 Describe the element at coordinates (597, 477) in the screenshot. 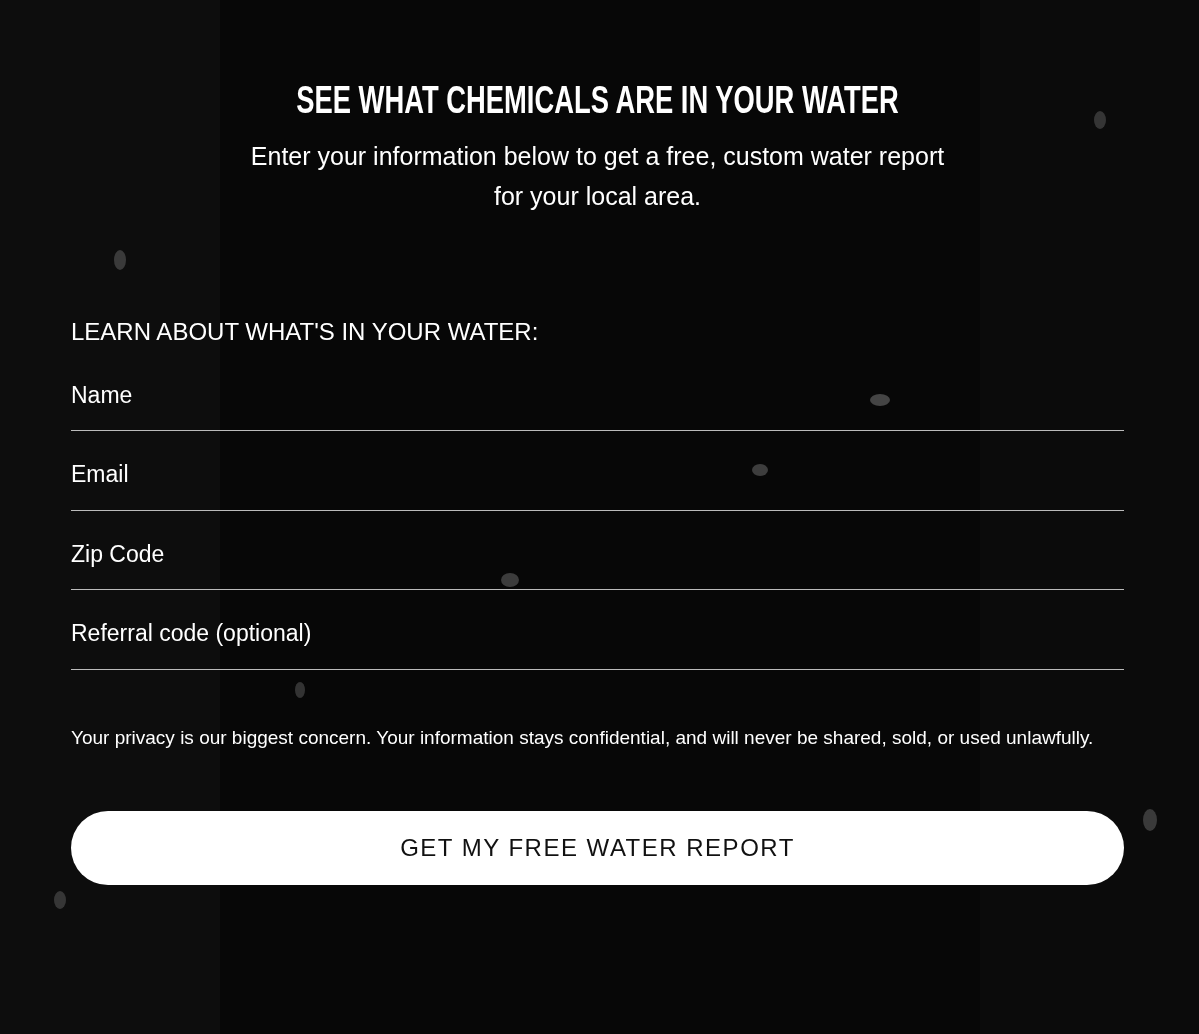

I see `input-field: Email` at that location.